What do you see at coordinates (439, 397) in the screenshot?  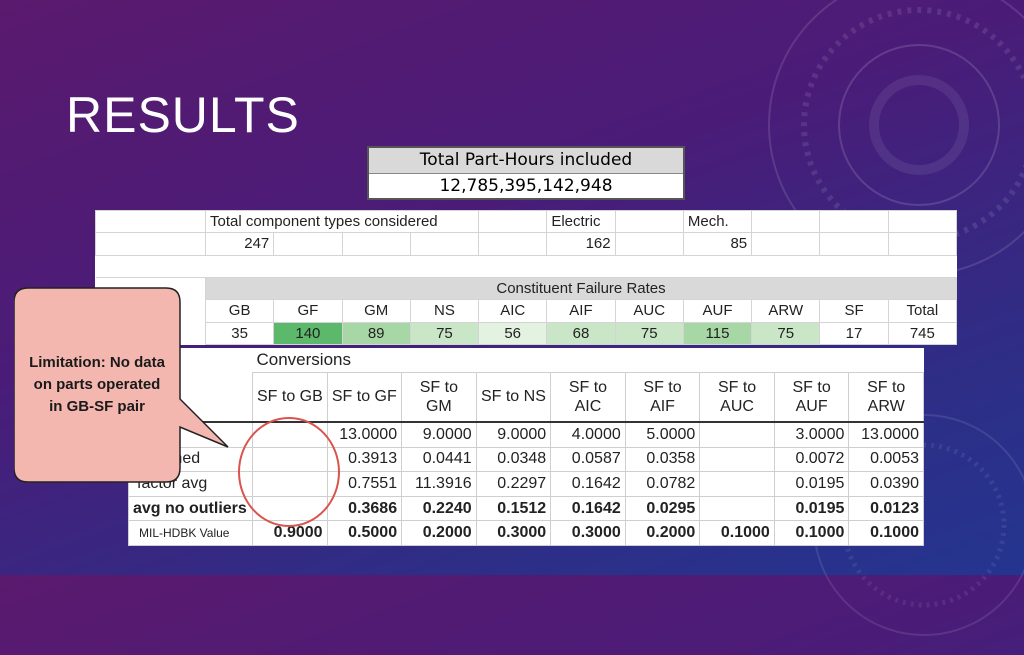 I see `conv-col-header: SF to GM` at bounding box center [439, 397].